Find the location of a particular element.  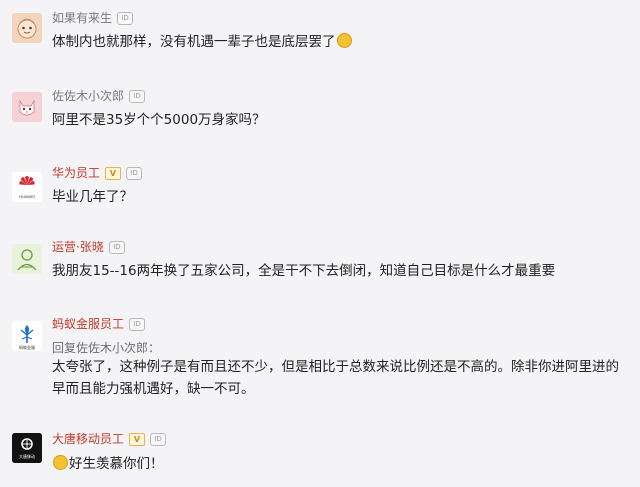

avatar: 蚂蚁金服 is located at coordinates (27, 336).